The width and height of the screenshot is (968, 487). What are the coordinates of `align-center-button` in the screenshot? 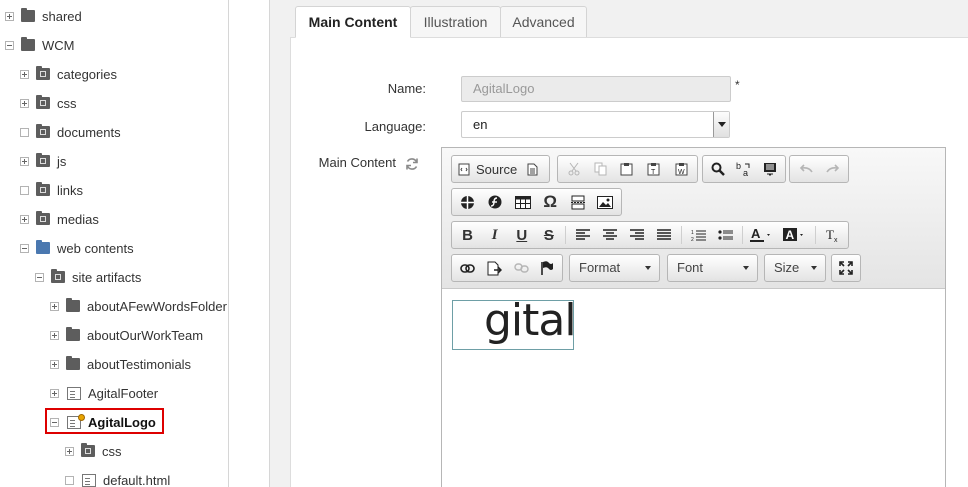 It's located at (610, 235).